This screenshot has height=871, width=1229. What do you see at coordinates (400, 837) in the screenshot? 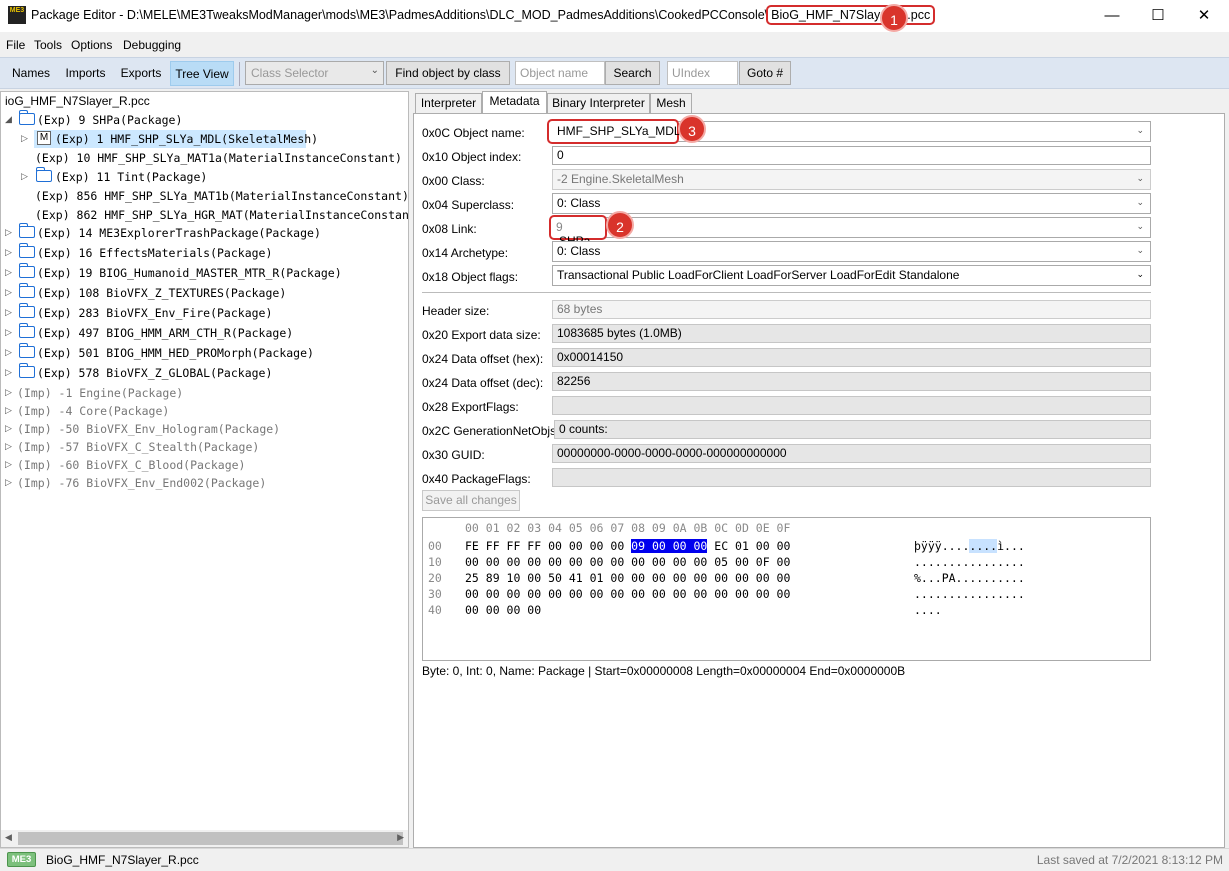
I see `scroll-right-icon: ▶` at bounding box center [400, 837].